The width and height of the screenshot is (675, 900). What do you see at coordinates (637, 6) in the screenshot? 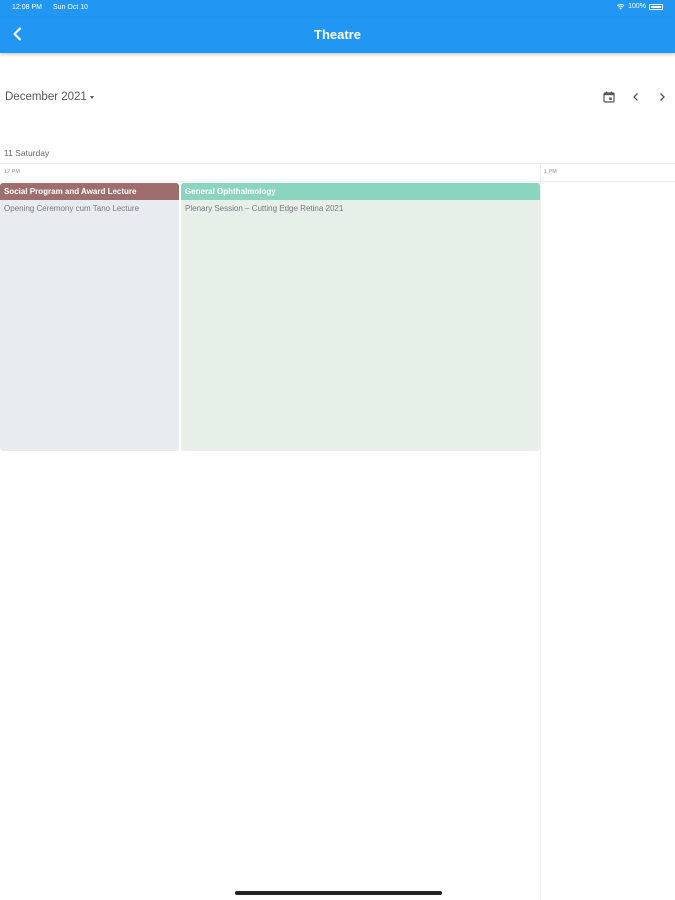
I see `battery-percent: 100%` at bounding box center [637, 6].